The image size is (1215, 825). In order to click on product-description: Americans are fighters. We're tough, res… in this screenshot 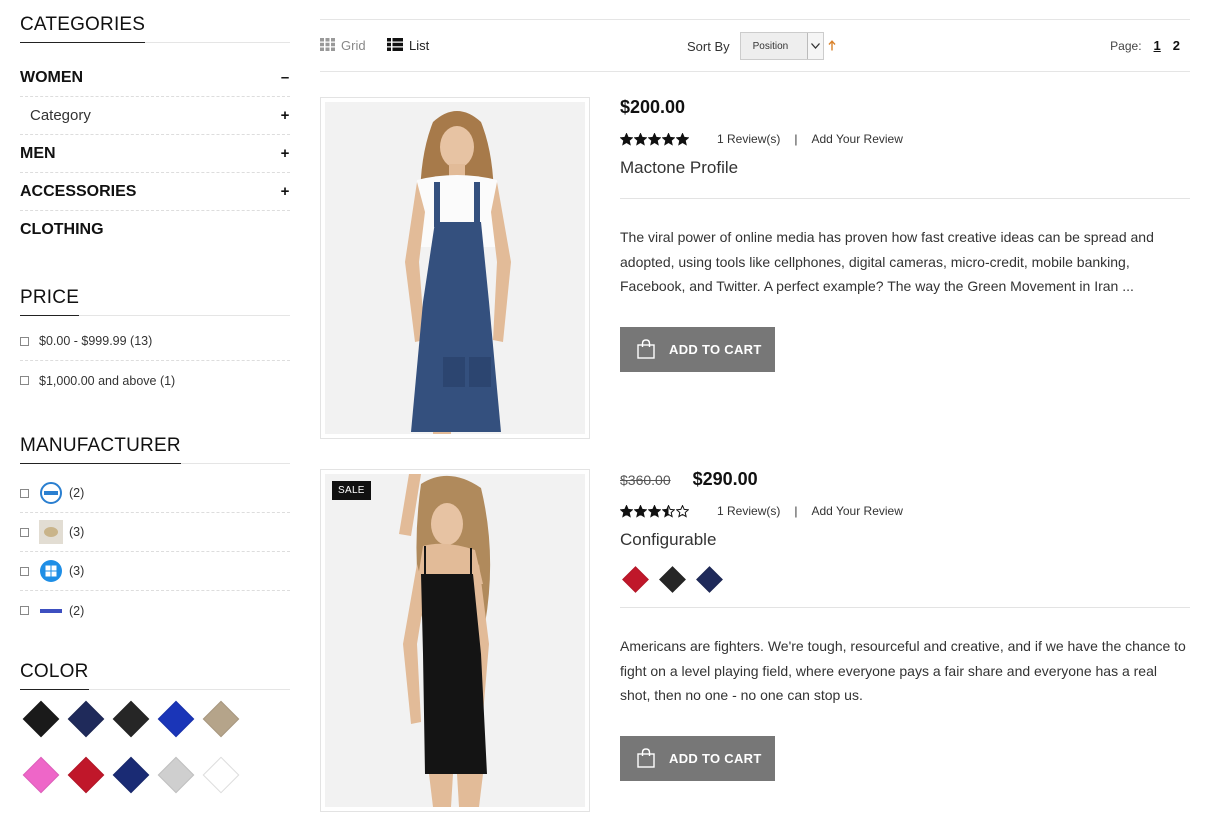, I will do `click(903, 670)`.